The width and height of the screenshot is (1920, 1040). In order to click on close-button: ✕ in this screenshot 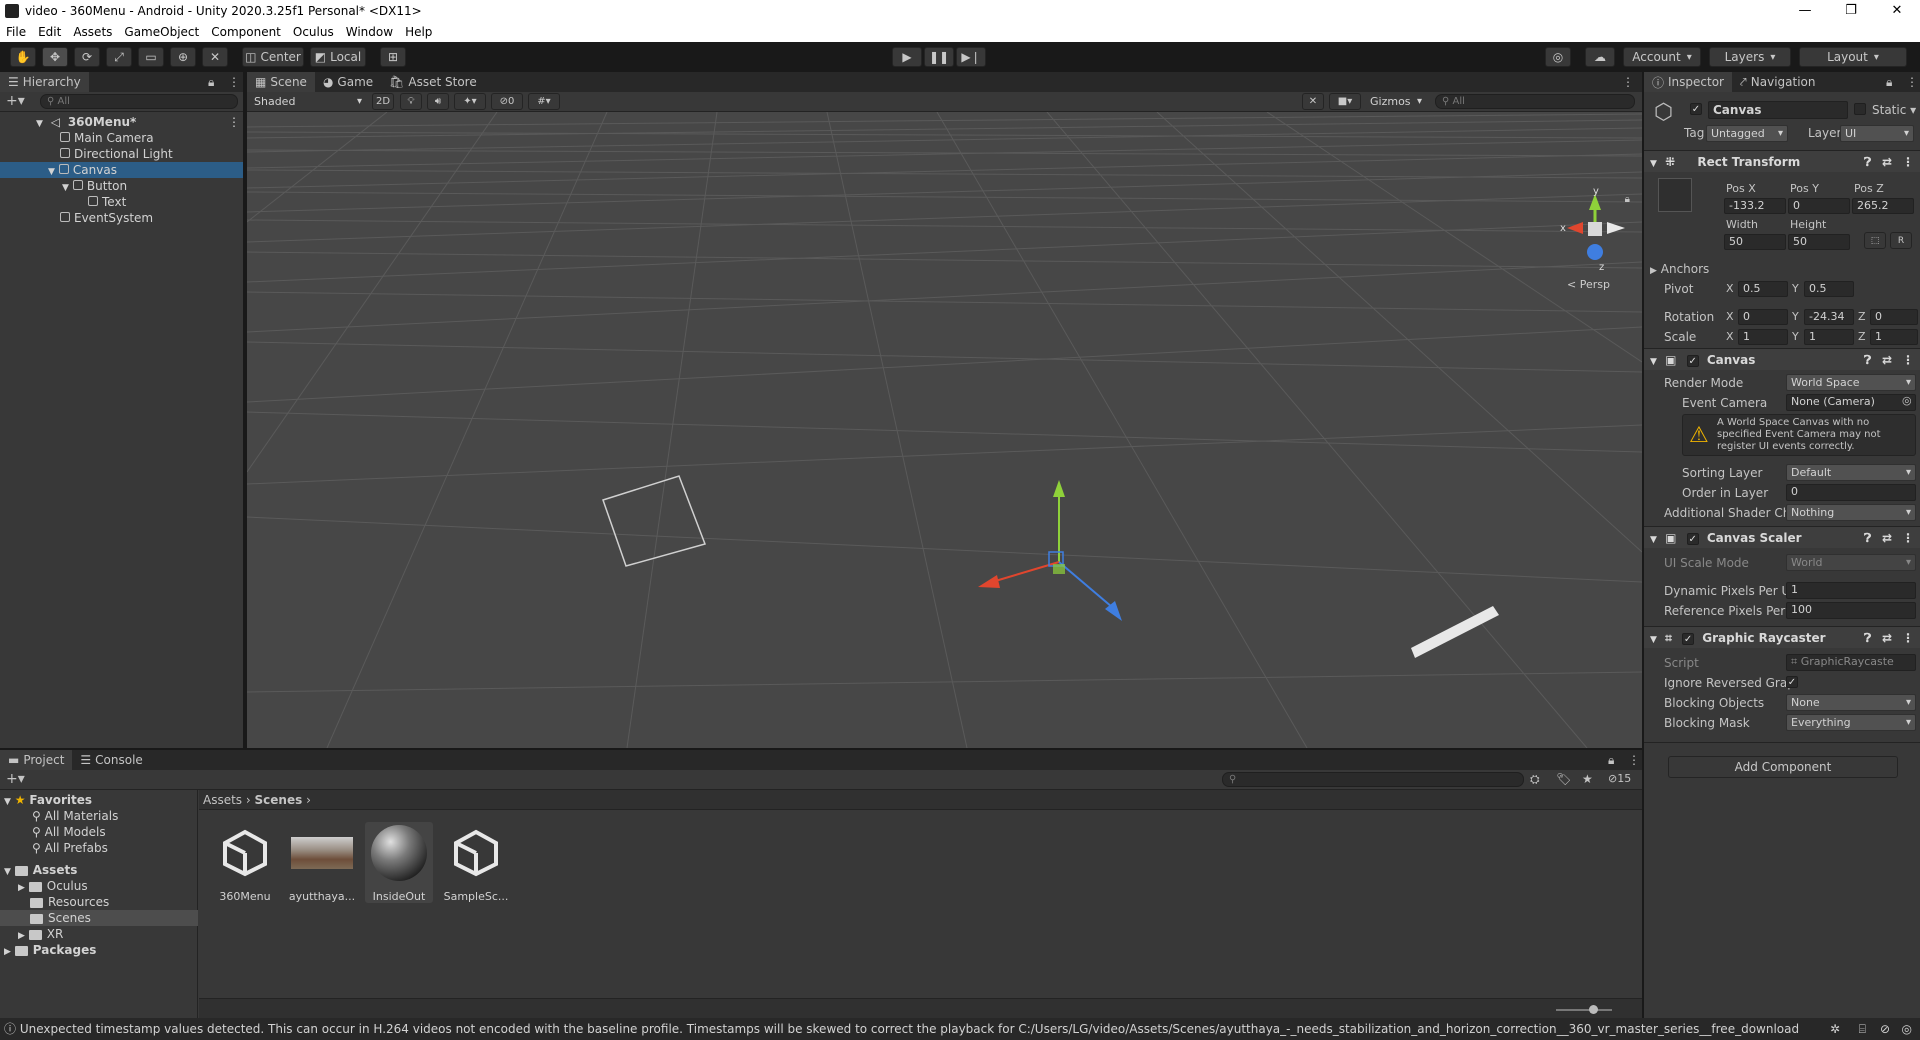, I will do `click(1897, 11)`.